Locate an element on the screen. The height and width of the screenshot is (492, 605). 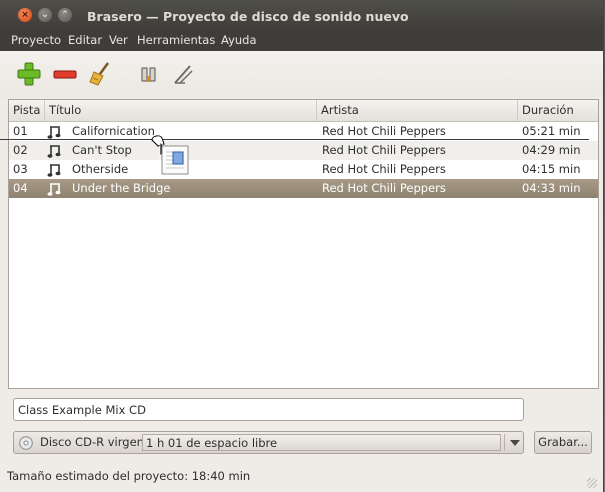
column-header-title: Título is located at coordinates (181, 110).